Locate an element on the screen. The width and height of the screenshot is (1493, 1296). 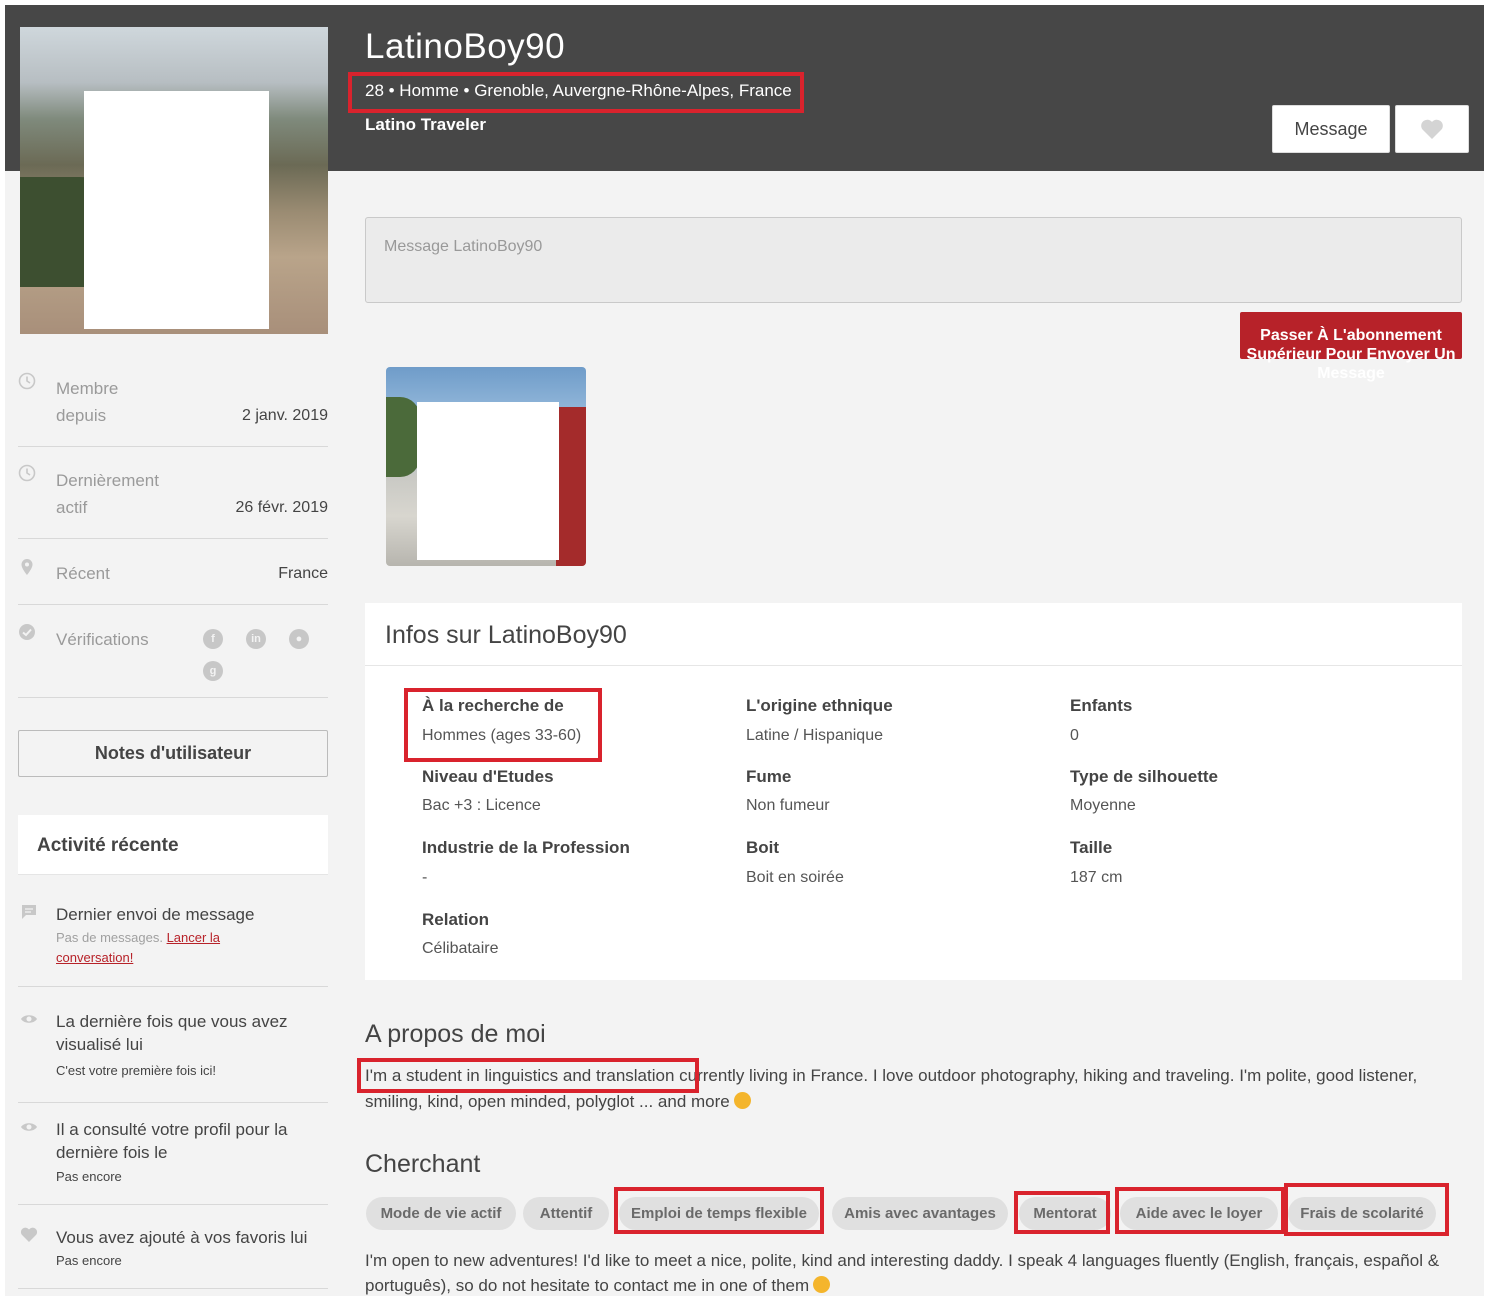
field-label: Relation is located at coordinates (456, 919).